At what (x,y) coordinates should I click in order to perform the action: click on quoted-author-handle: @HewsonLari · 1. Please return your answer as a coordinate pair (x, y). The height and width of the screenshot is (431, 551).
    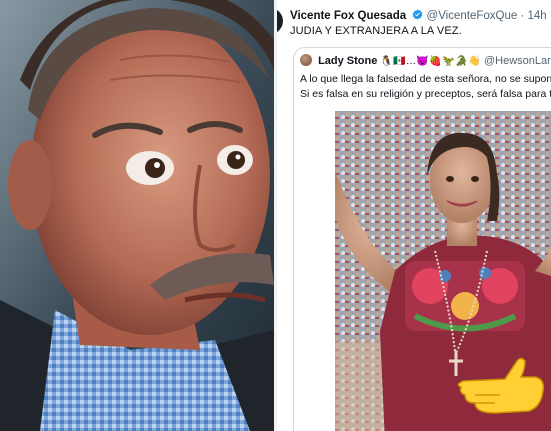
    Looking at the image, I should click on (517, 61).